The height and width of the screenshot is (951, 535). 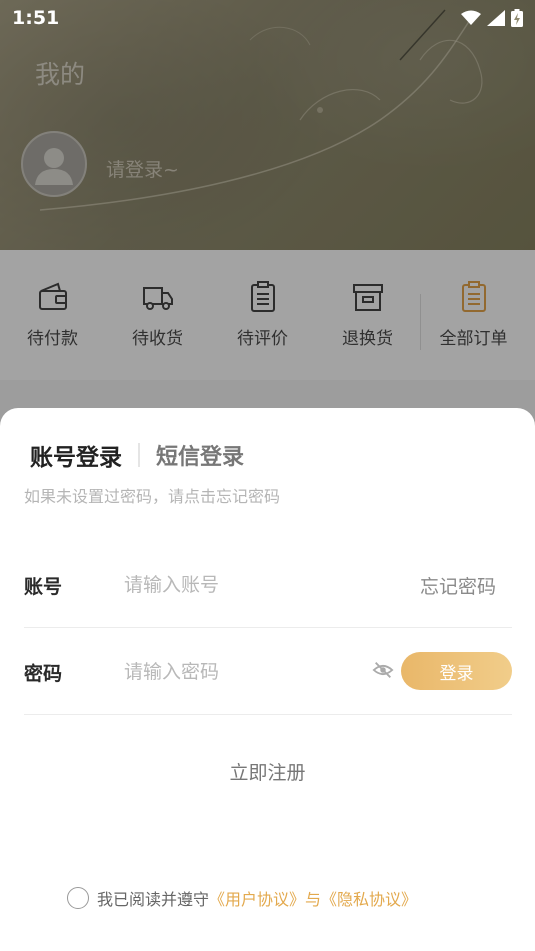 I want to click on battery-charging-icon, so click(x=517, y=18).